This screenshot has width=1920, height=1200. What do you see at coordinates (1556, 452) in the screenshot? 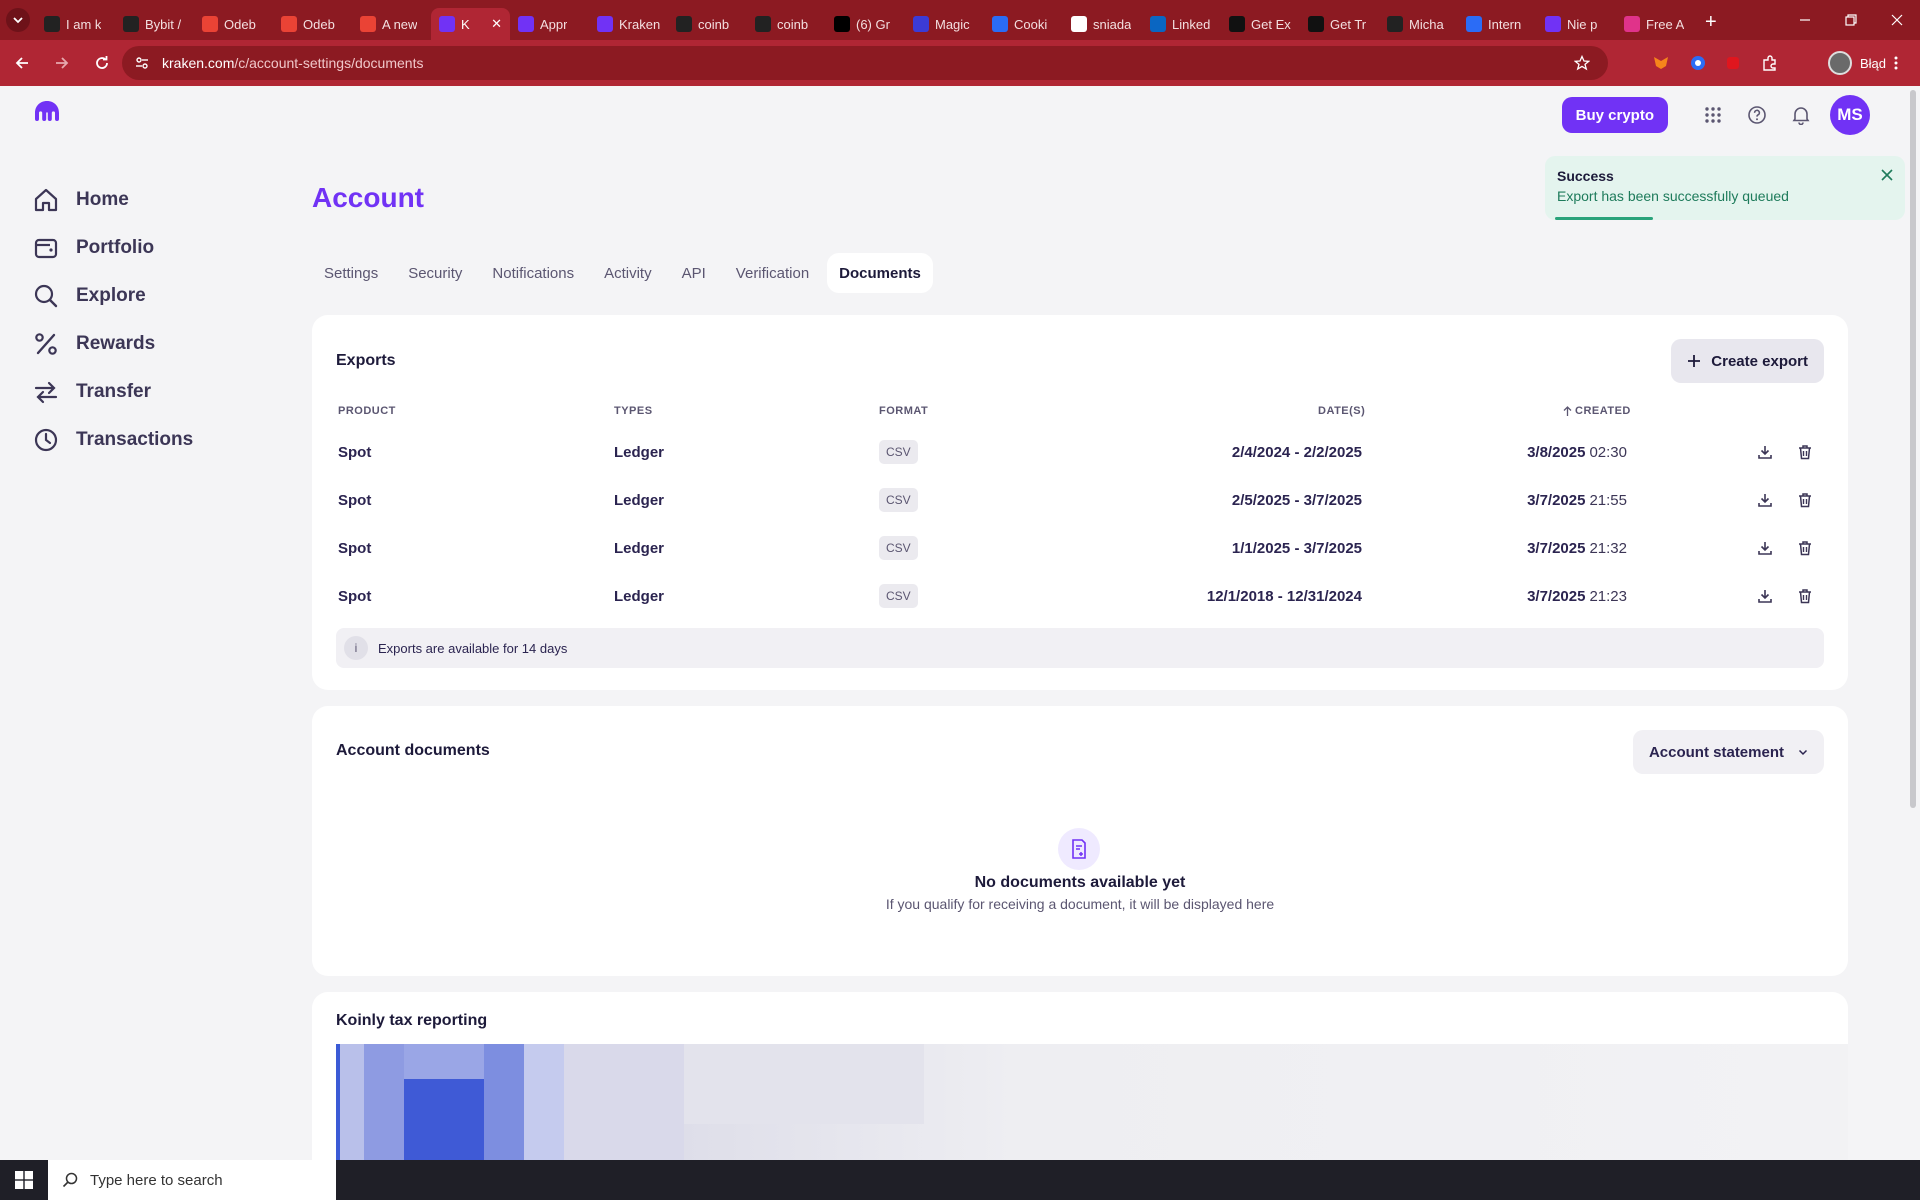
I see `export-created-date: 3/8/2025` at bounding box center [1556, 452].